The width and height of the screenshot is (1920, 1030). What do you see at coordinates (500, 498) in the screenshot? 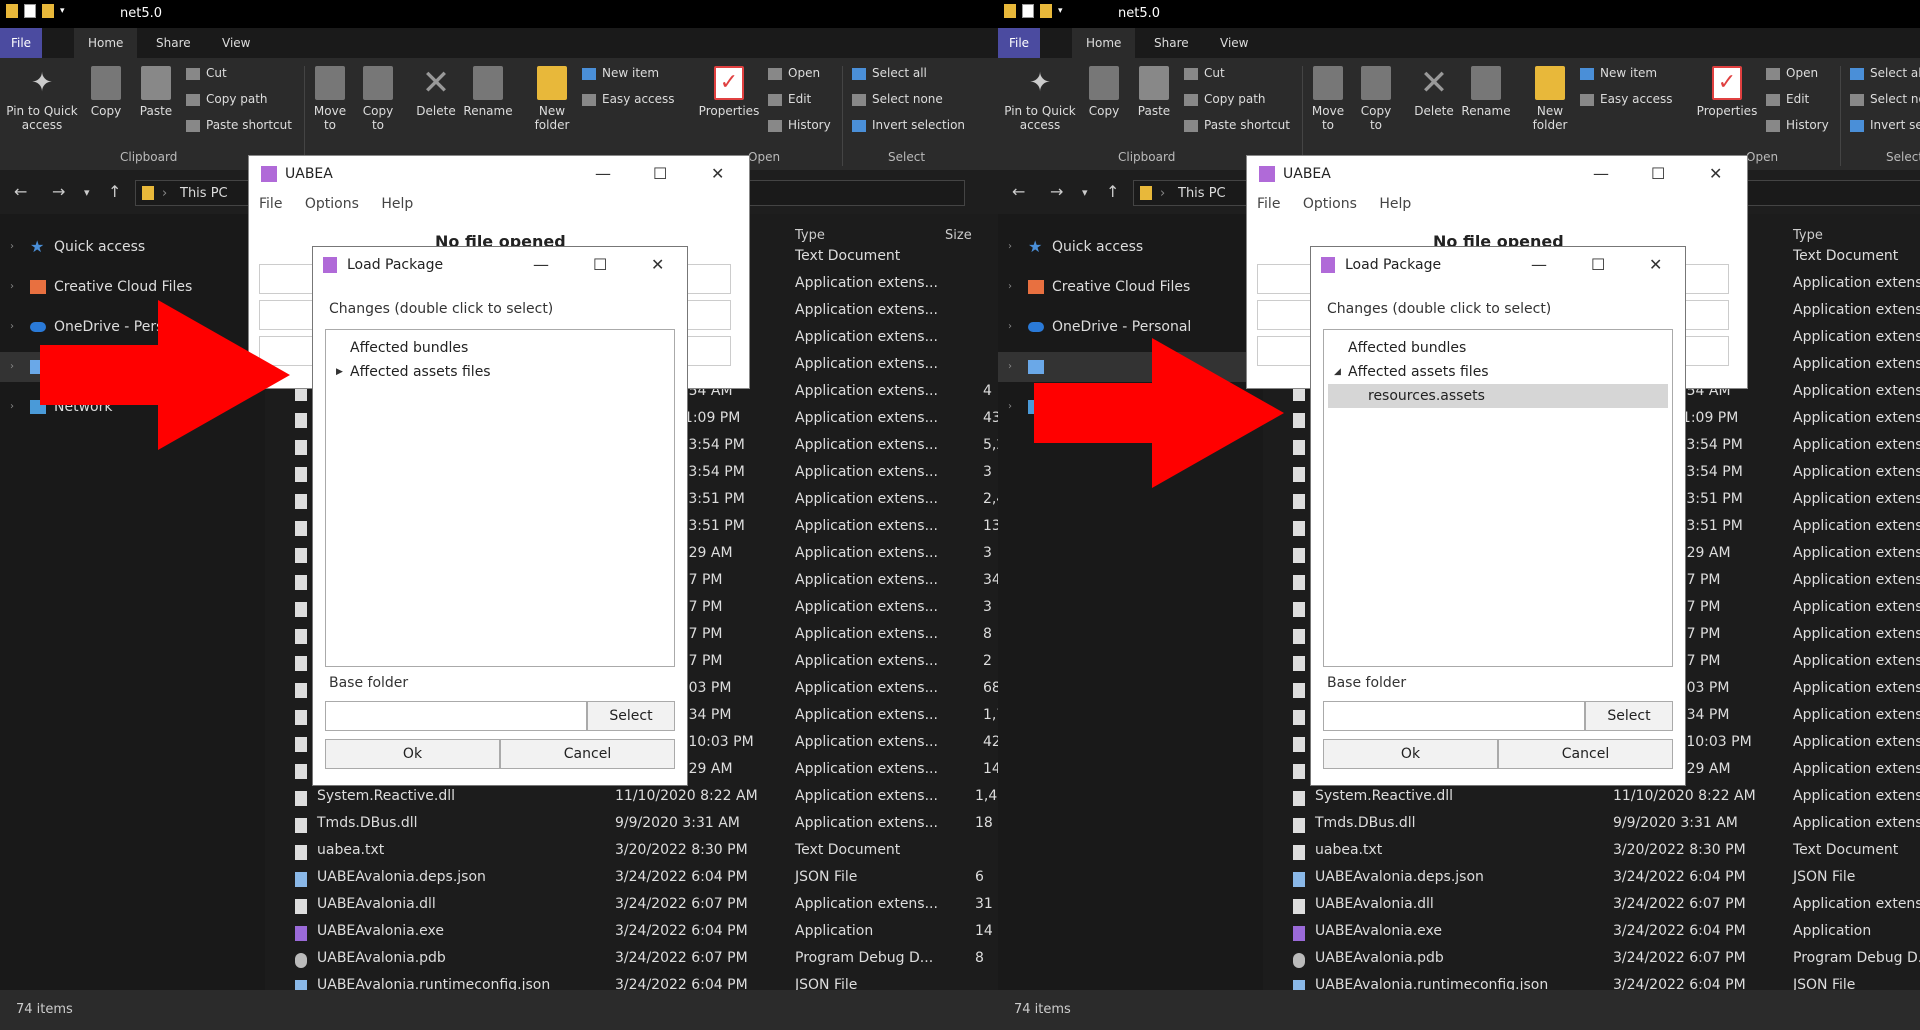
I see `changes-tree: Affected bundles ▶ Affected assets files` at bounding box center [500, 498].